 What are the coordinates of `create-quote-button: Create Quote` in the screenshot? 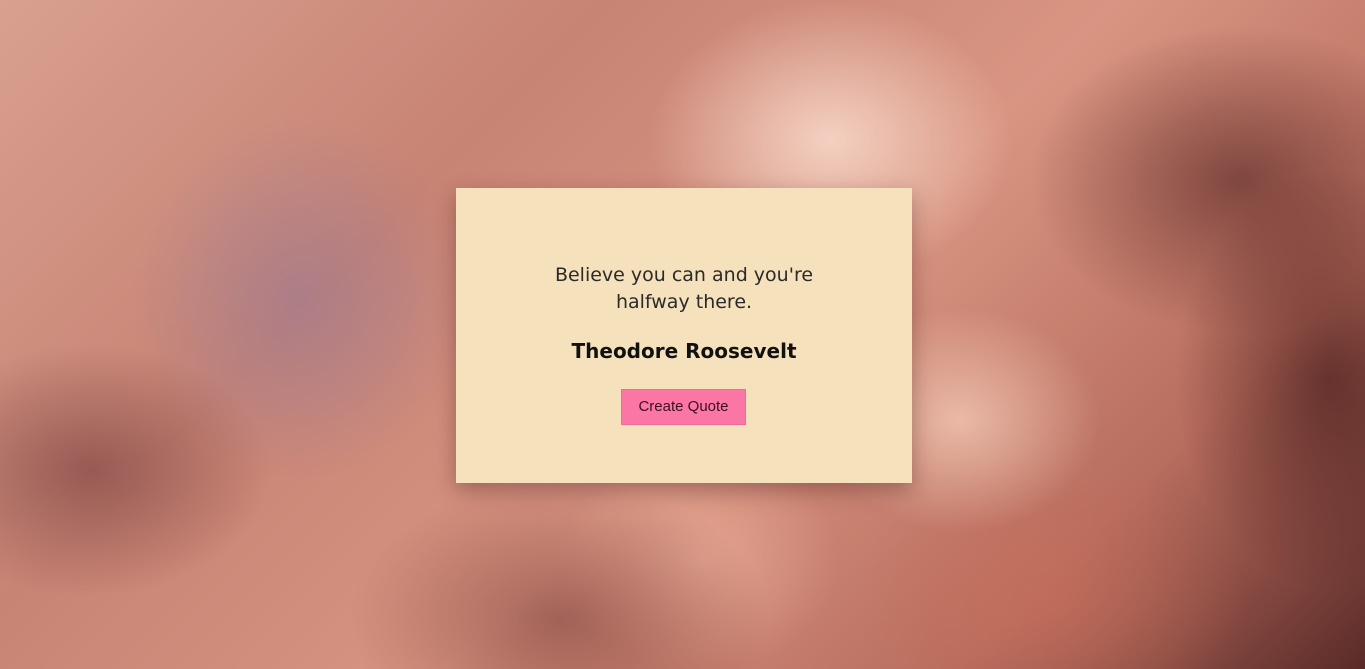 It's located at (683, 407).